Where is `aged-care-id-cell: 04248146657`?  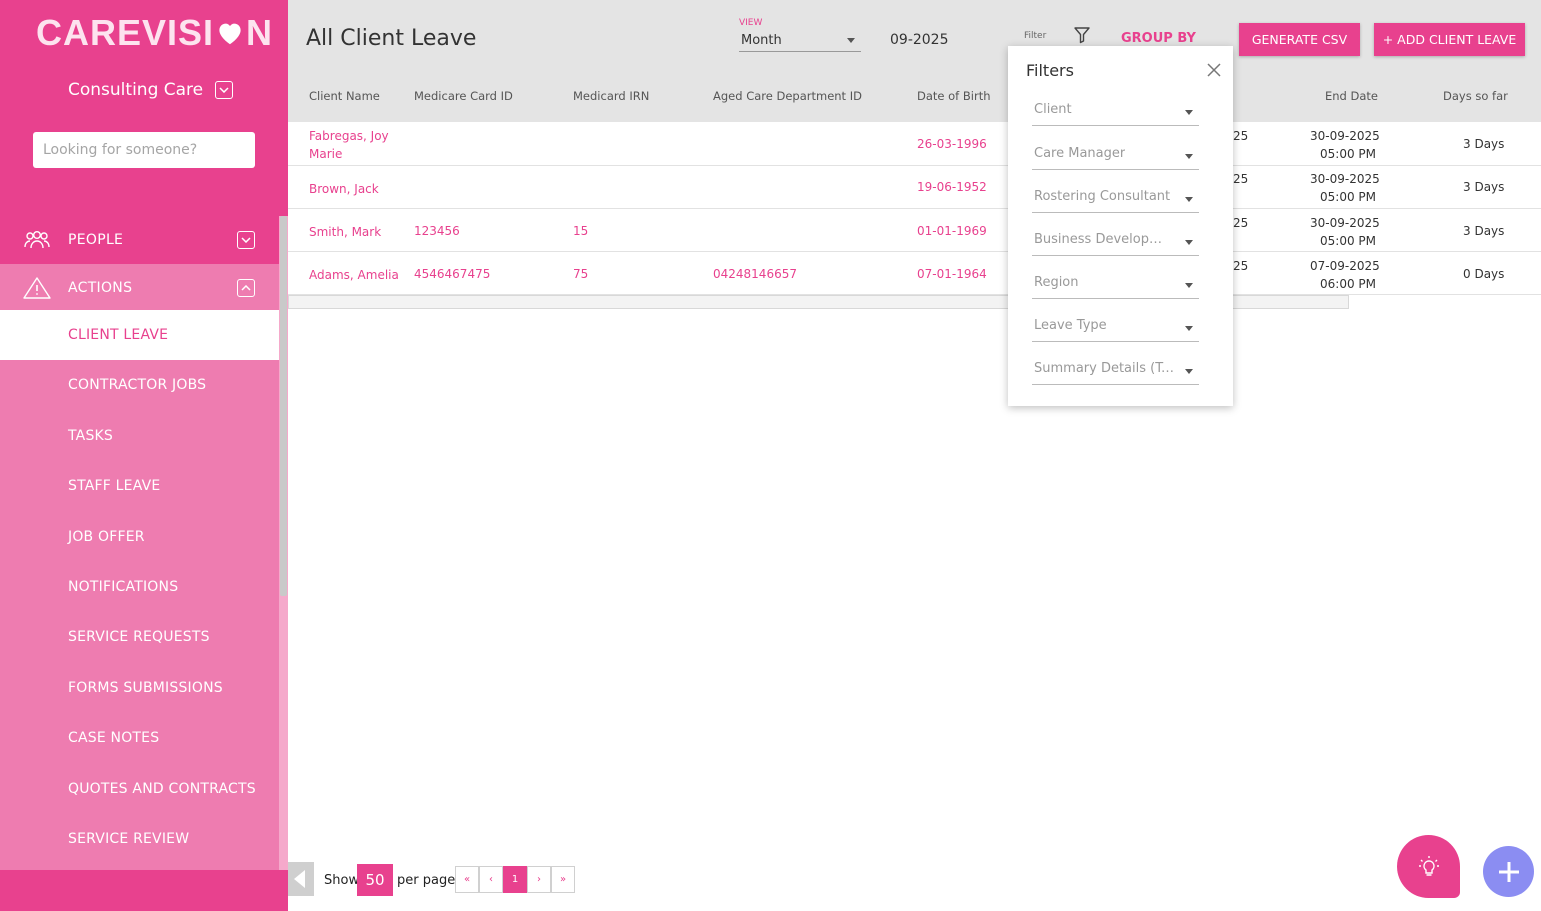
aged-care-id-cell: 04248146657 is located at coordinates (755, 274).